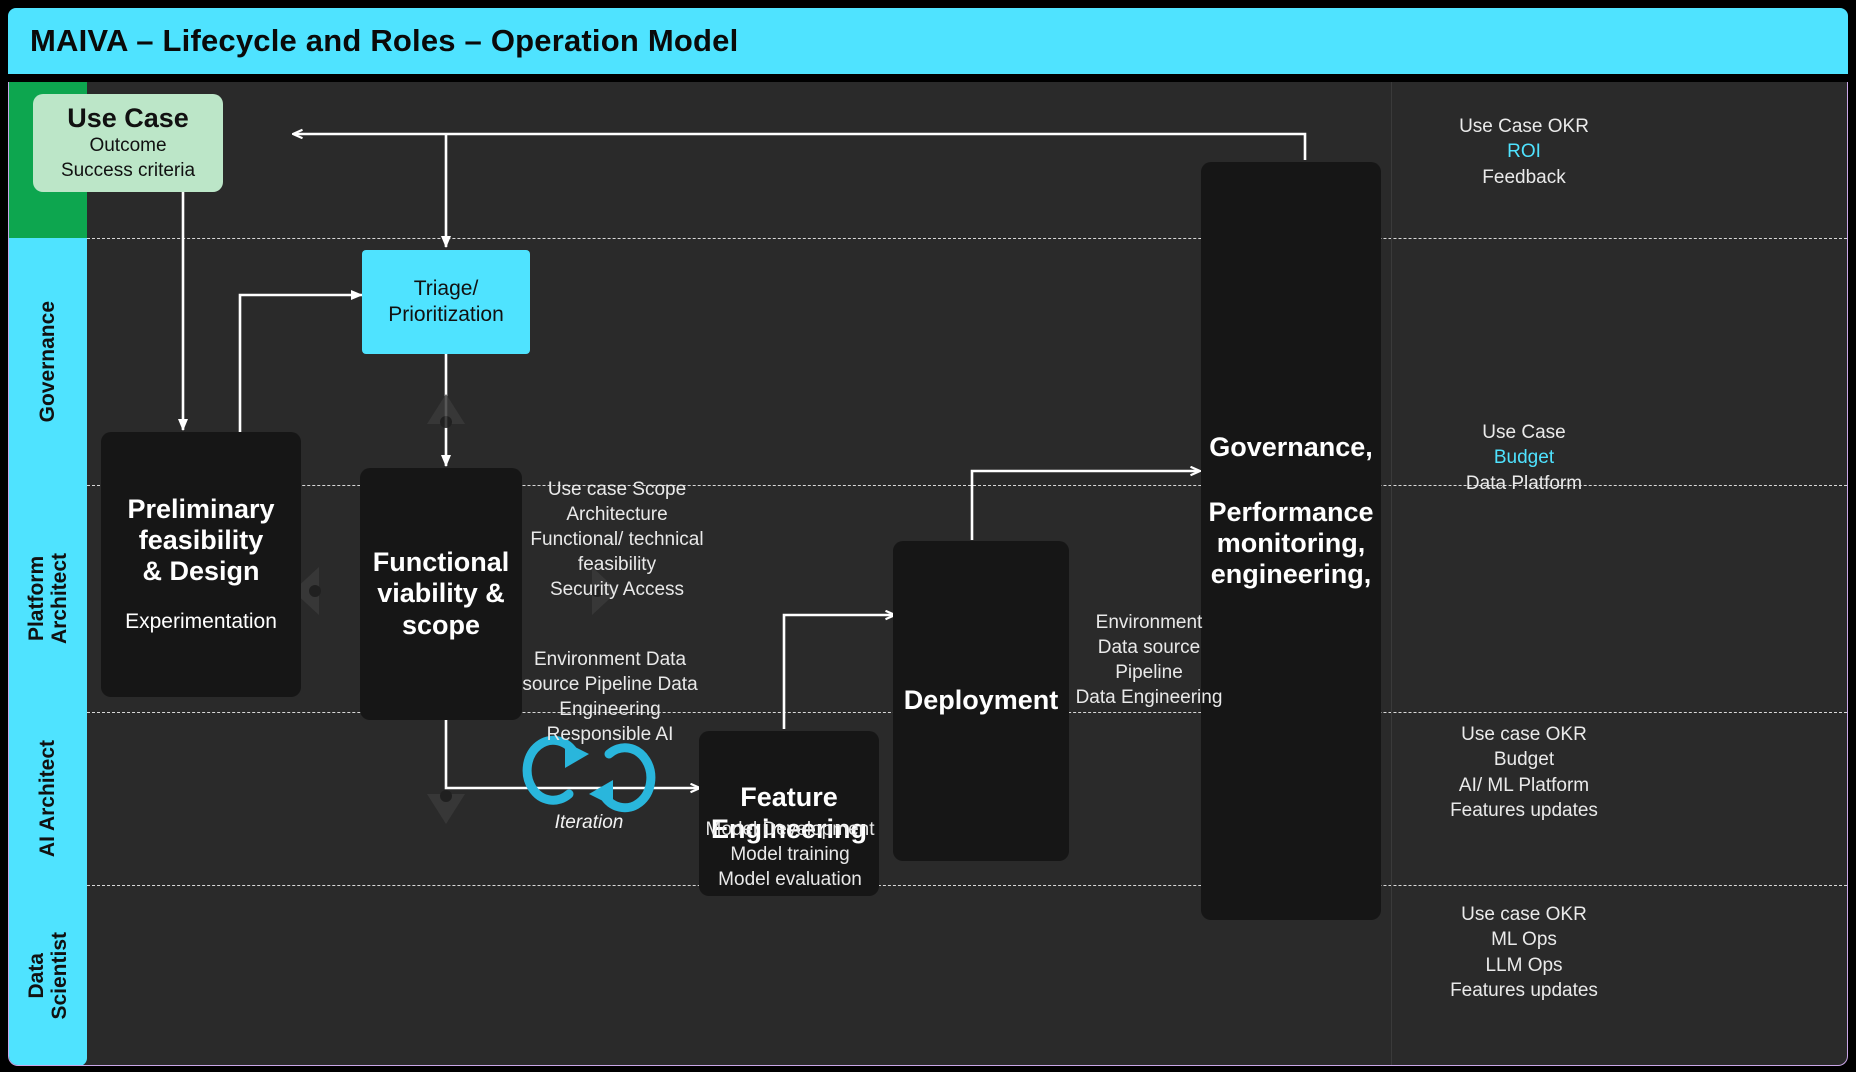  What do you see at coordinates (1524, 940) in the screenshot?
I see `right-note-ds-okr-line-1: ML Ops` at bounding box center [1524, 940].